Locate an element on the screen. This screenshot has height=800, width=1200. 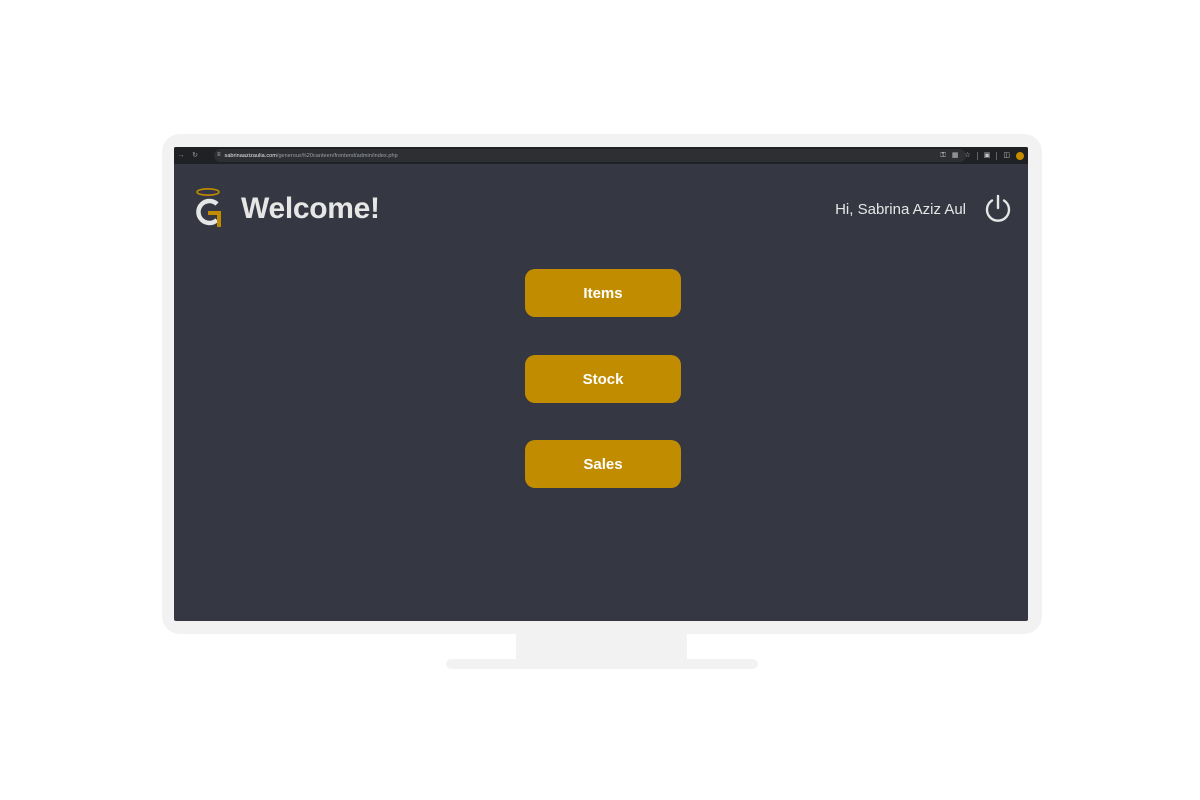
url-host: sabrinaazizaulia.com is located at coordinates (250, 155).